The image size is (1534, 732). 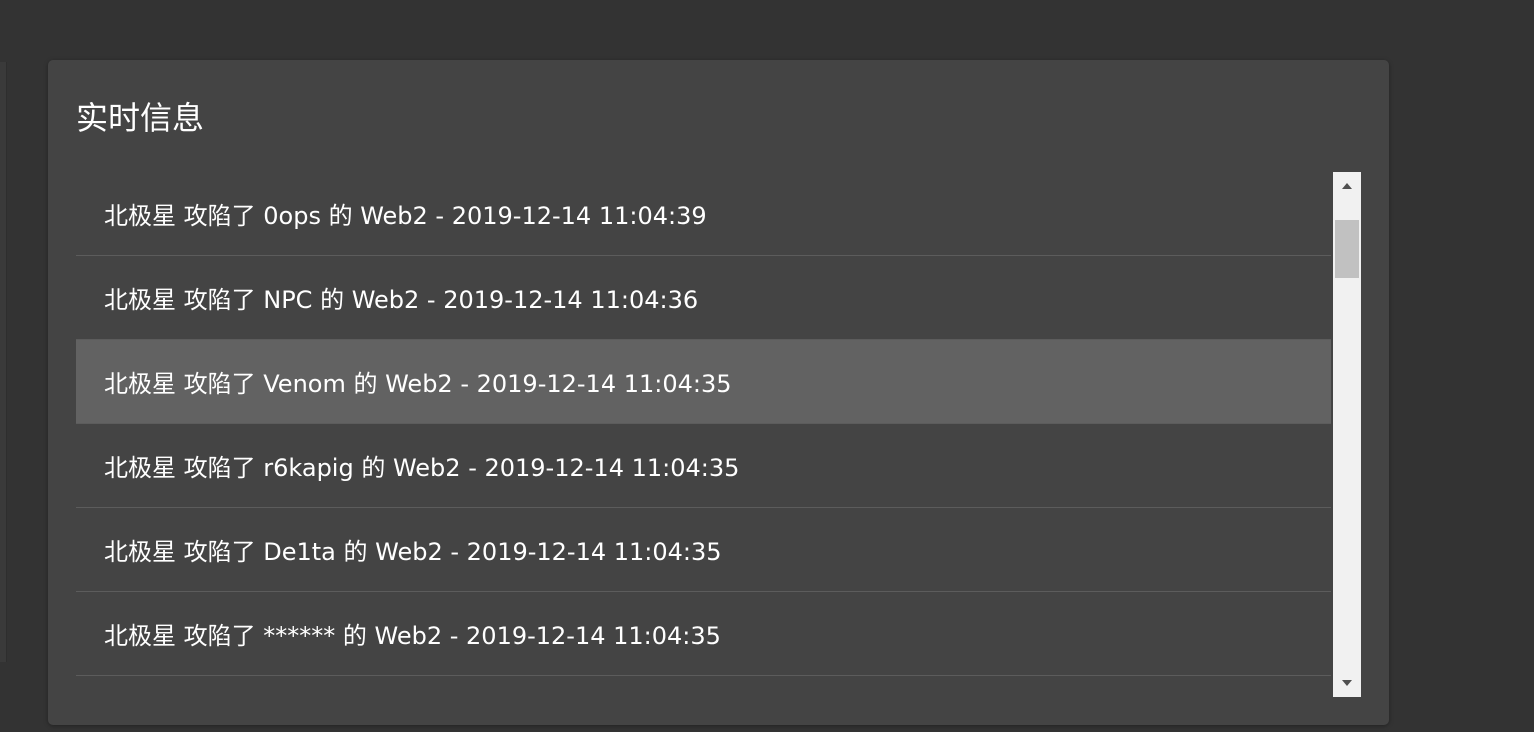 What do you see at coordinates (1347, 249) in the screenshot?
I see `scroll-thumb` at bounding box center [1347, 249].